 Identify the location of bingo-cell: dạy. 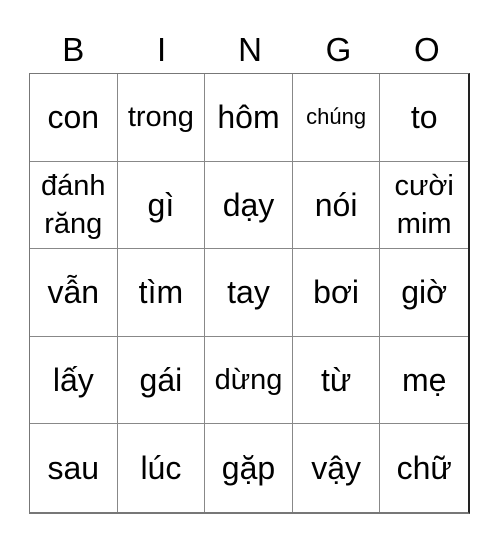
(249, 205).